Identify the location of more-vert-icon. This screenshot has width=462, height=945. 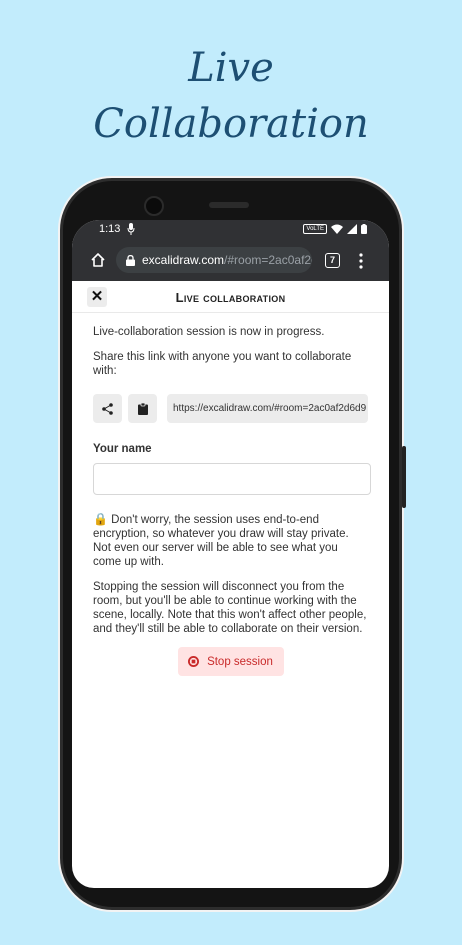
(361, 261).